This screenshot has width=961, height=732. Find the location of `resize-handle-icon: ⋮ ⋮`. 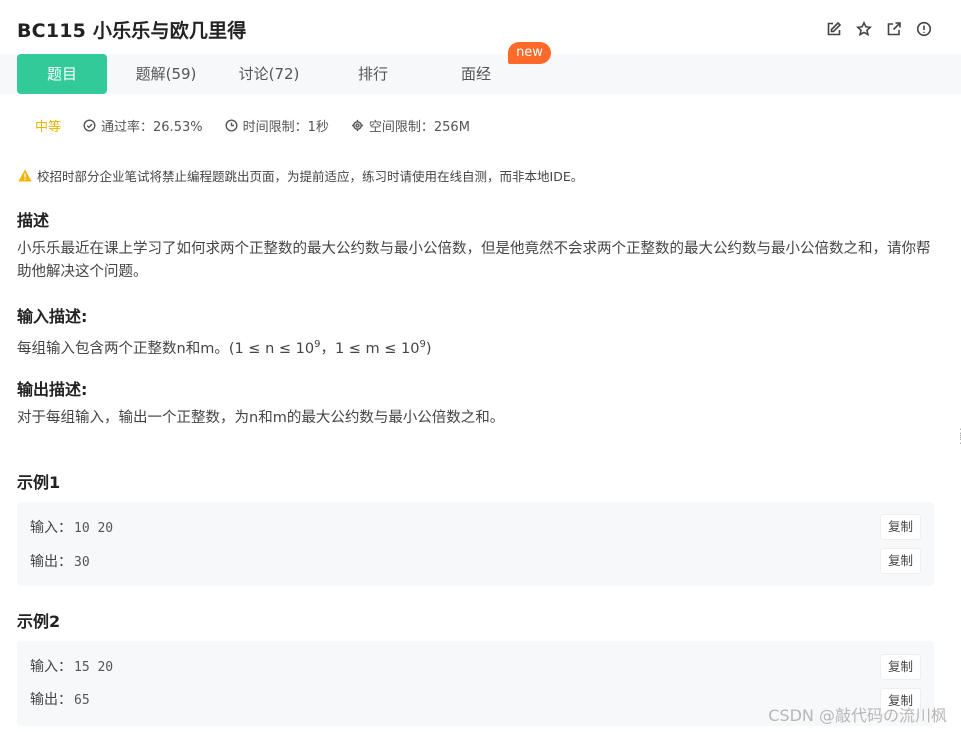

resize-handle-icon: ⋮ ⋮ is located at coordinates (958, 436).